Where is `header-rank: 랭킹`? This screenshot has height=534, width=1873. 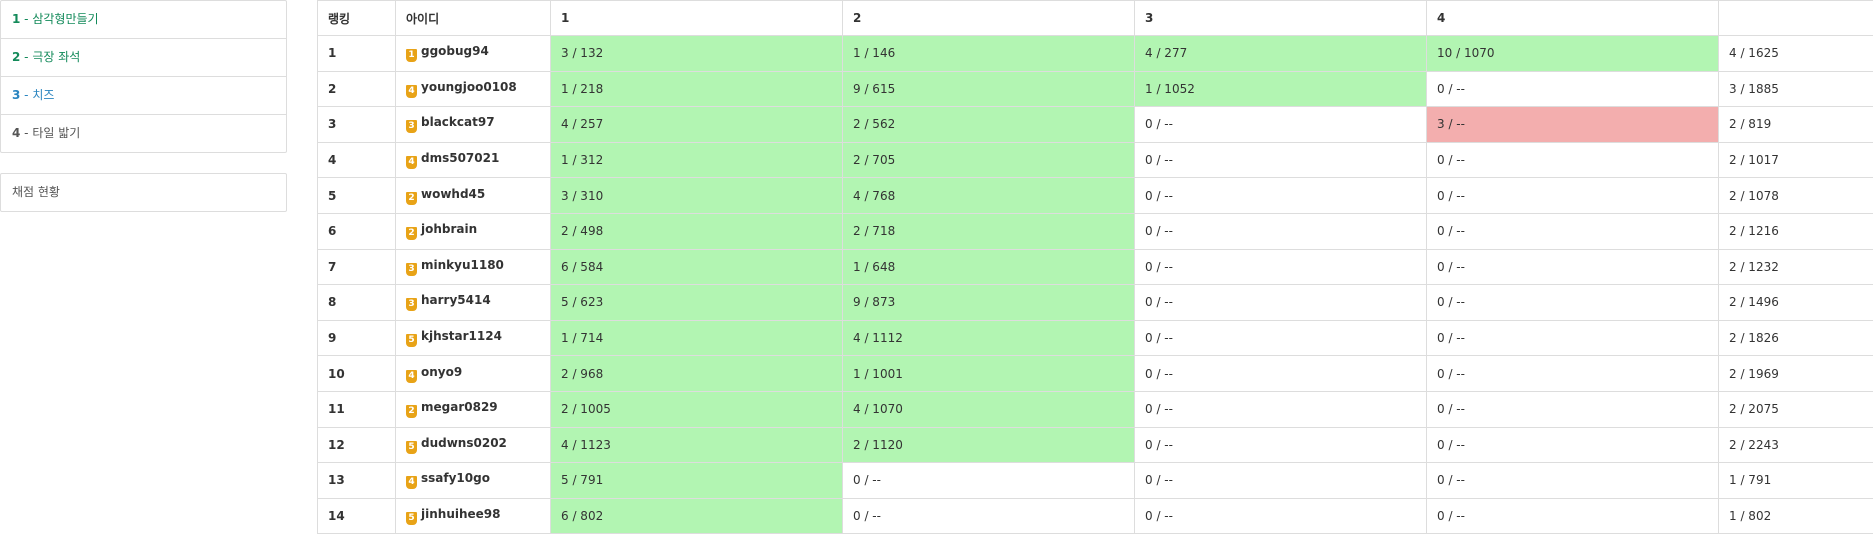
header-rank: 랭킹 is located at coordinates (356, 18).